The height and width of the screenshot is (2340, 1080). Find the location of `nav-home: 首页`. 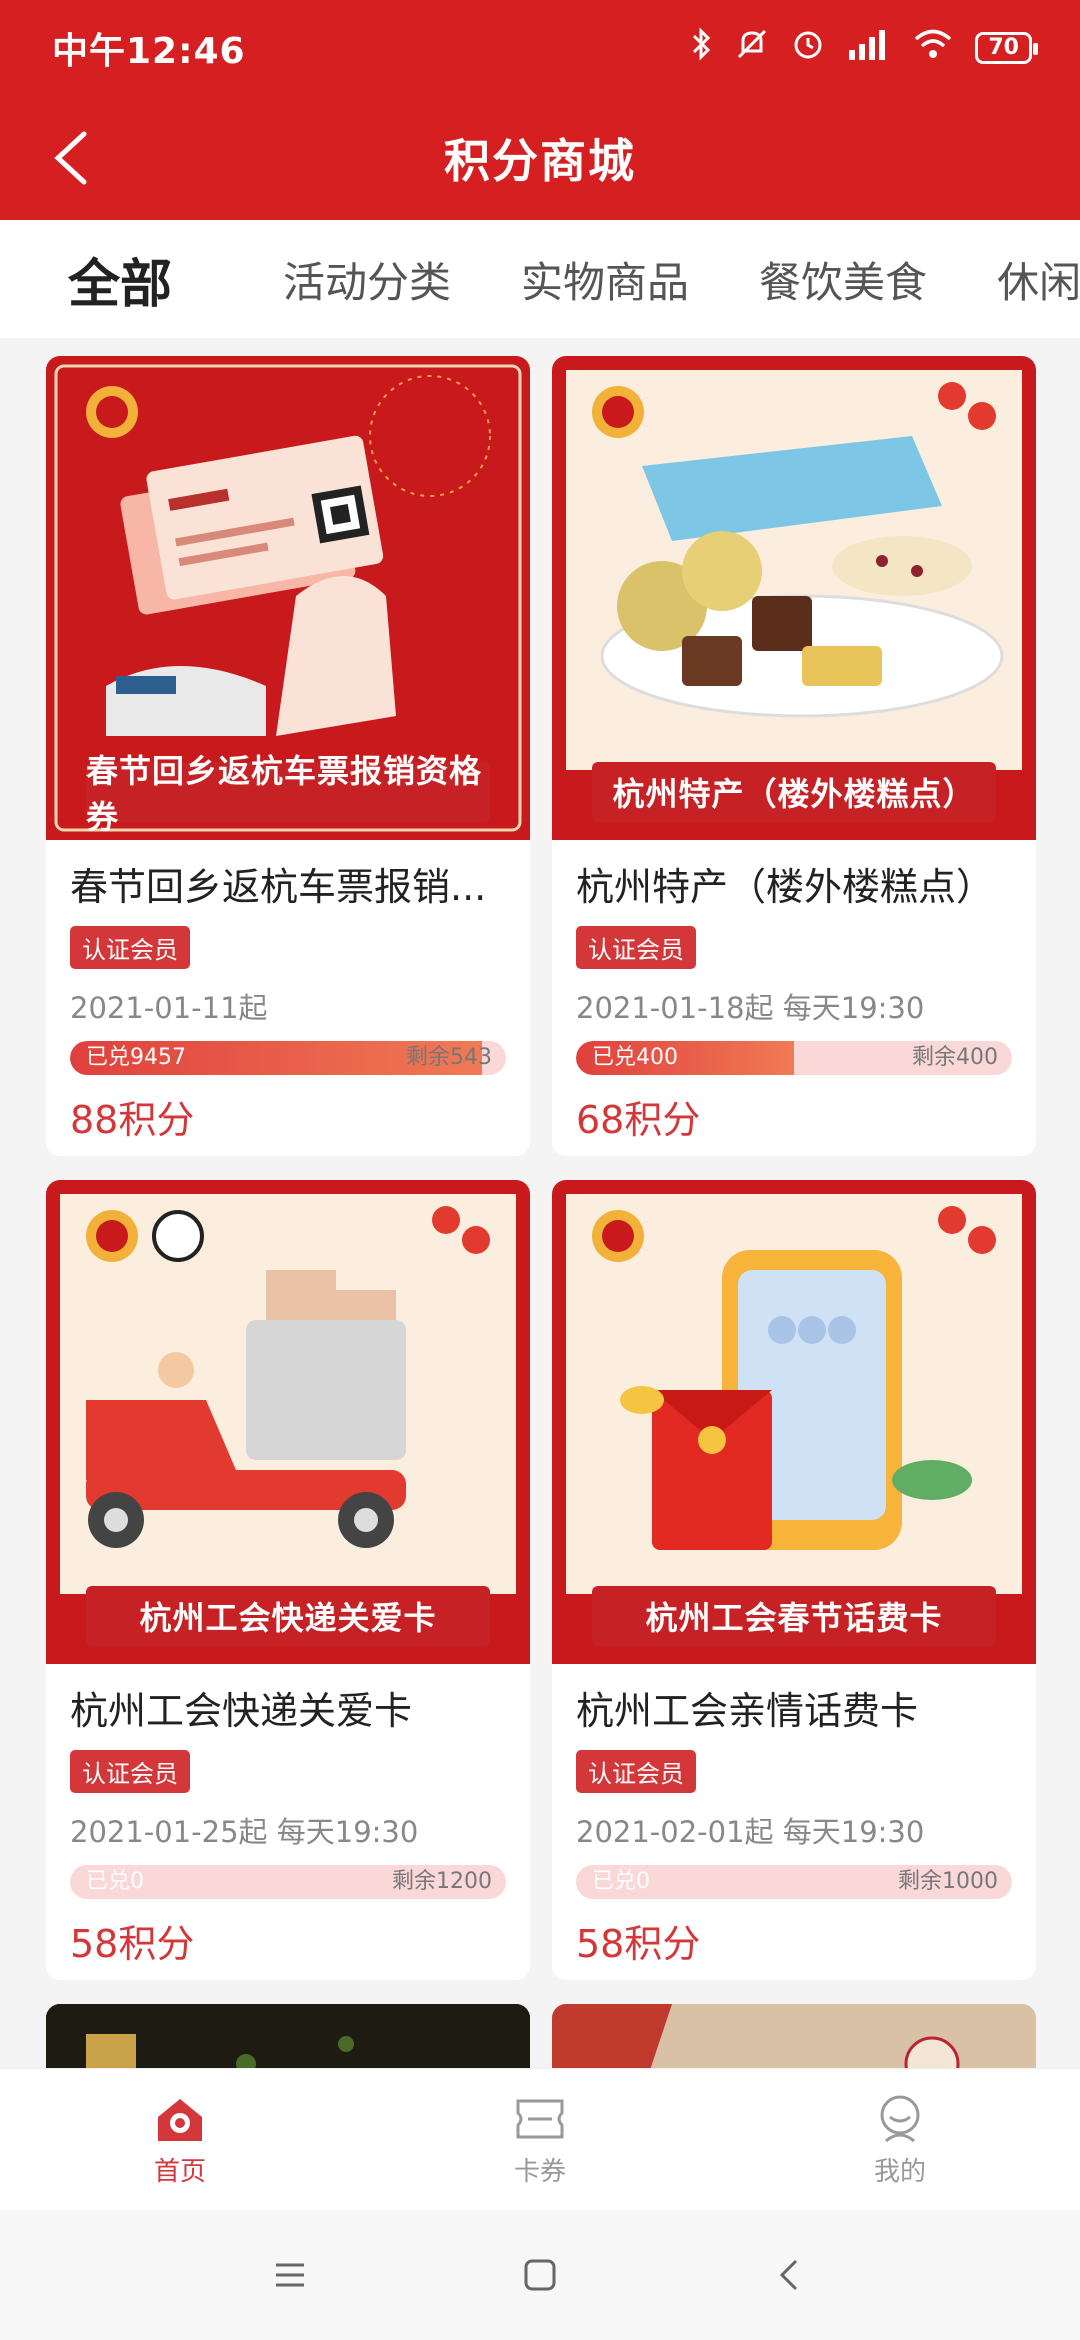

nav-home: 首页 is located at coordinates (180, 2139).